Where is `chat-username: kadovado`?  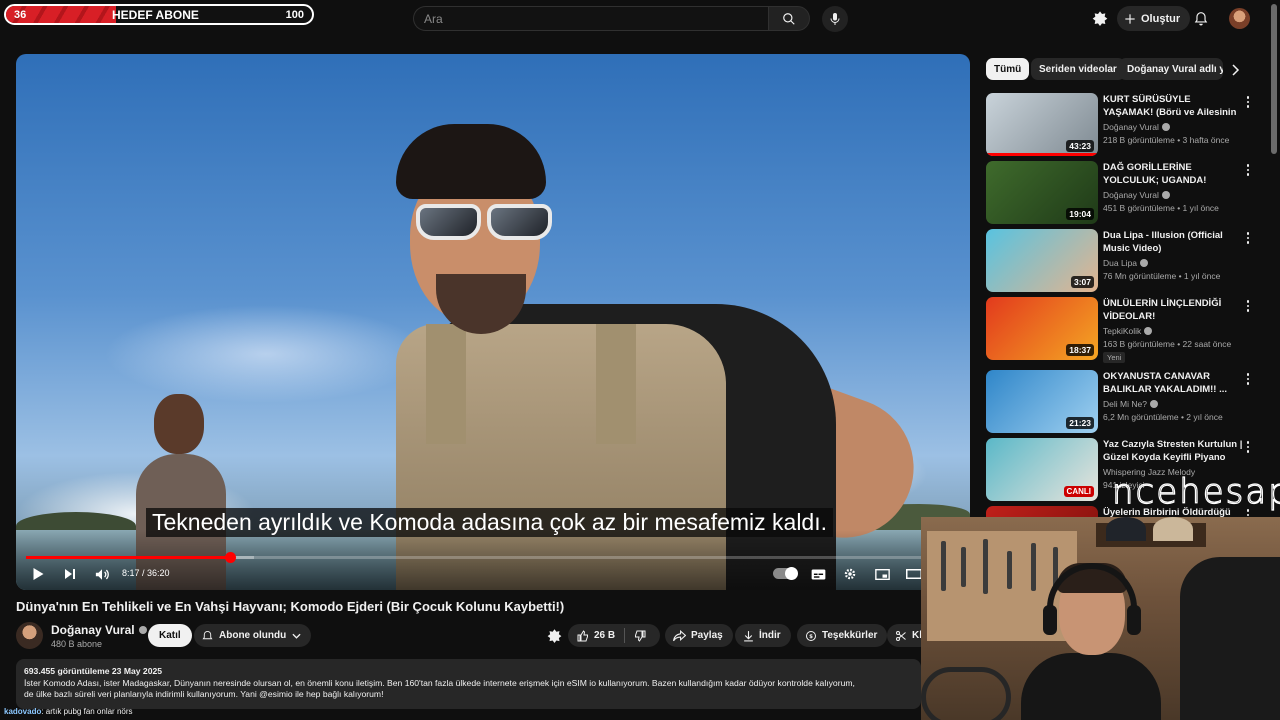 chat-username: kadovado is located at coordinates (23, 711).